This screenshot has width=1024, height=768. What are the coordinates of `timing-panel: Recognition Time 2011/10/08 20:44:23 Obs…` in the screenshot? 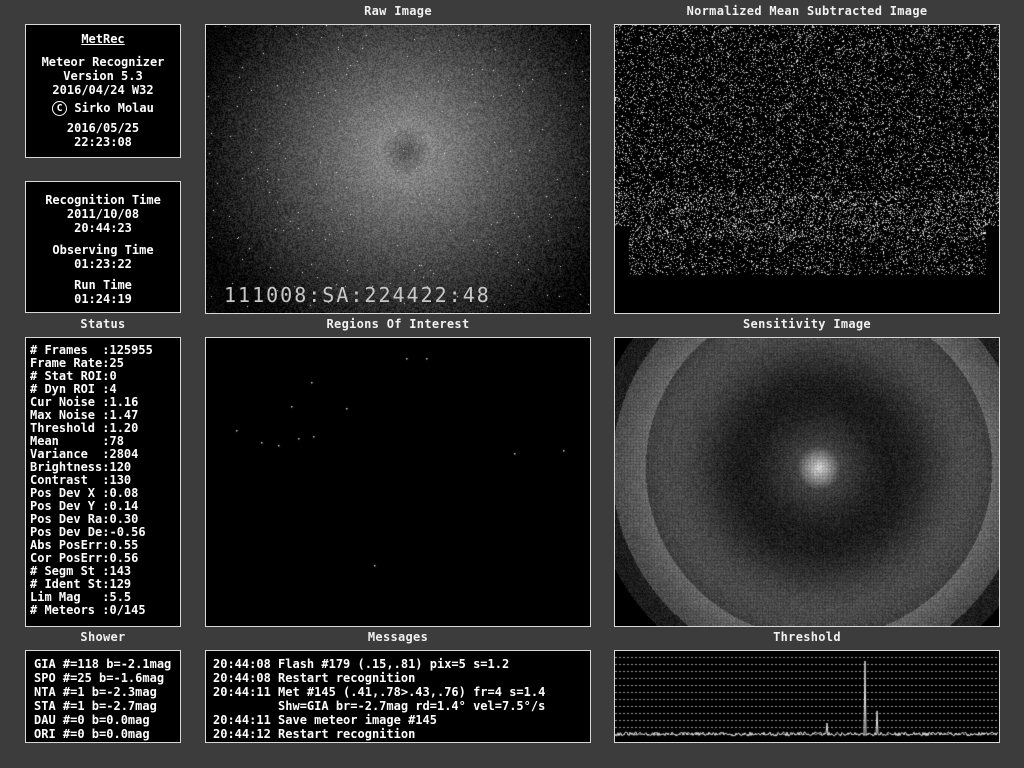 It's located at (103, 247).